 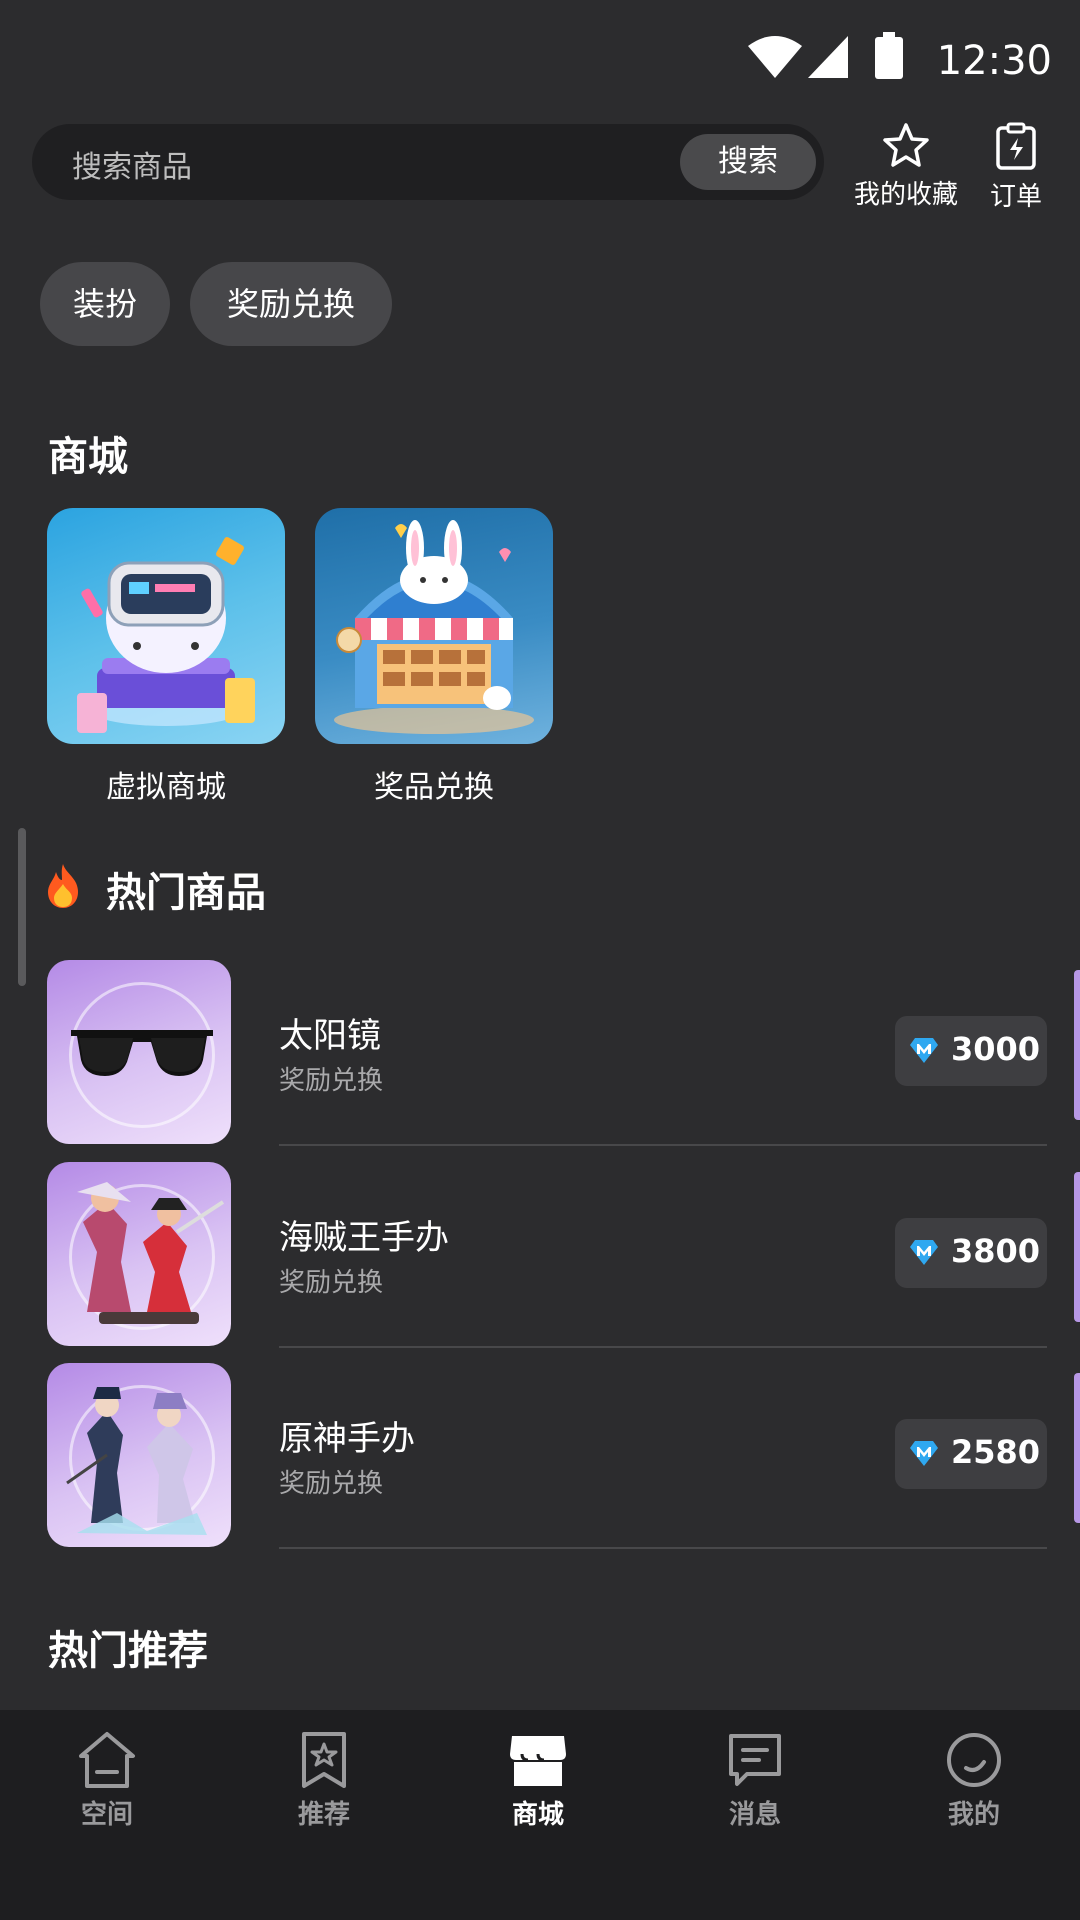 I want to click on item-name: 太阳镜, so click(x=330, y=1036).